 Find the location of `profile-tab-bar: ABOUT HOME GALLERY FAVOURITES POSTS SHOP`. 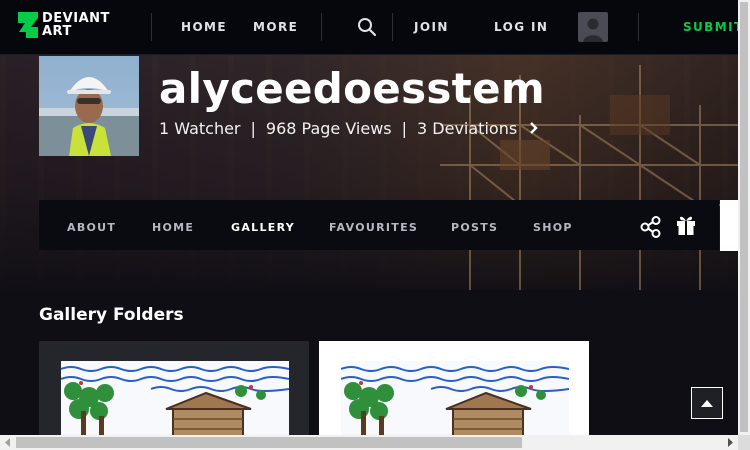

profile-tab-bar: ABOUT HOME GALLERY FAVOURITES POSTS SHOP is located at coordinates (379, 225).